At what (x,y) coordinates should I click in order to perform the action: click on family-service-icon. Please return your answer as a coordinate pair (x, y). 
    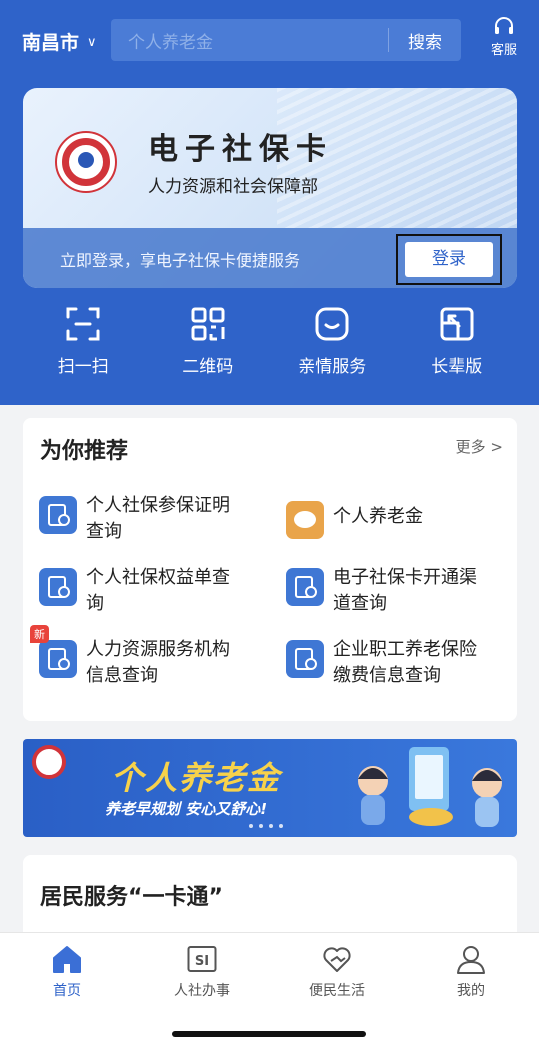
    Looking at the image, I should click on (332, 324).